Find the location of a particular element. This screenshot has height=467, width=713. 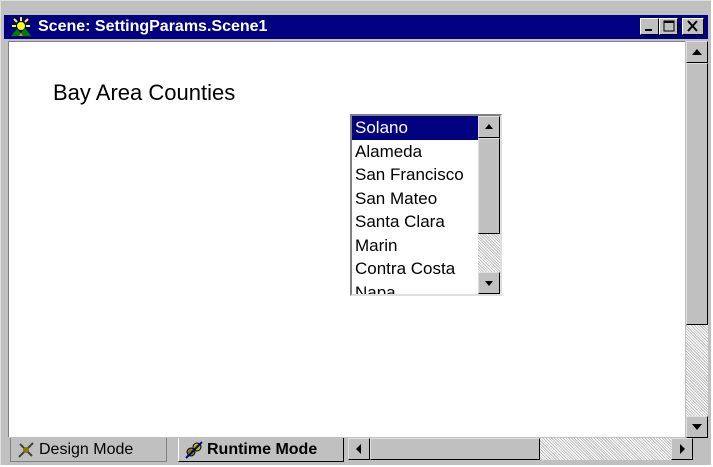

scroll-left-button is located at coordinates (359, 449).